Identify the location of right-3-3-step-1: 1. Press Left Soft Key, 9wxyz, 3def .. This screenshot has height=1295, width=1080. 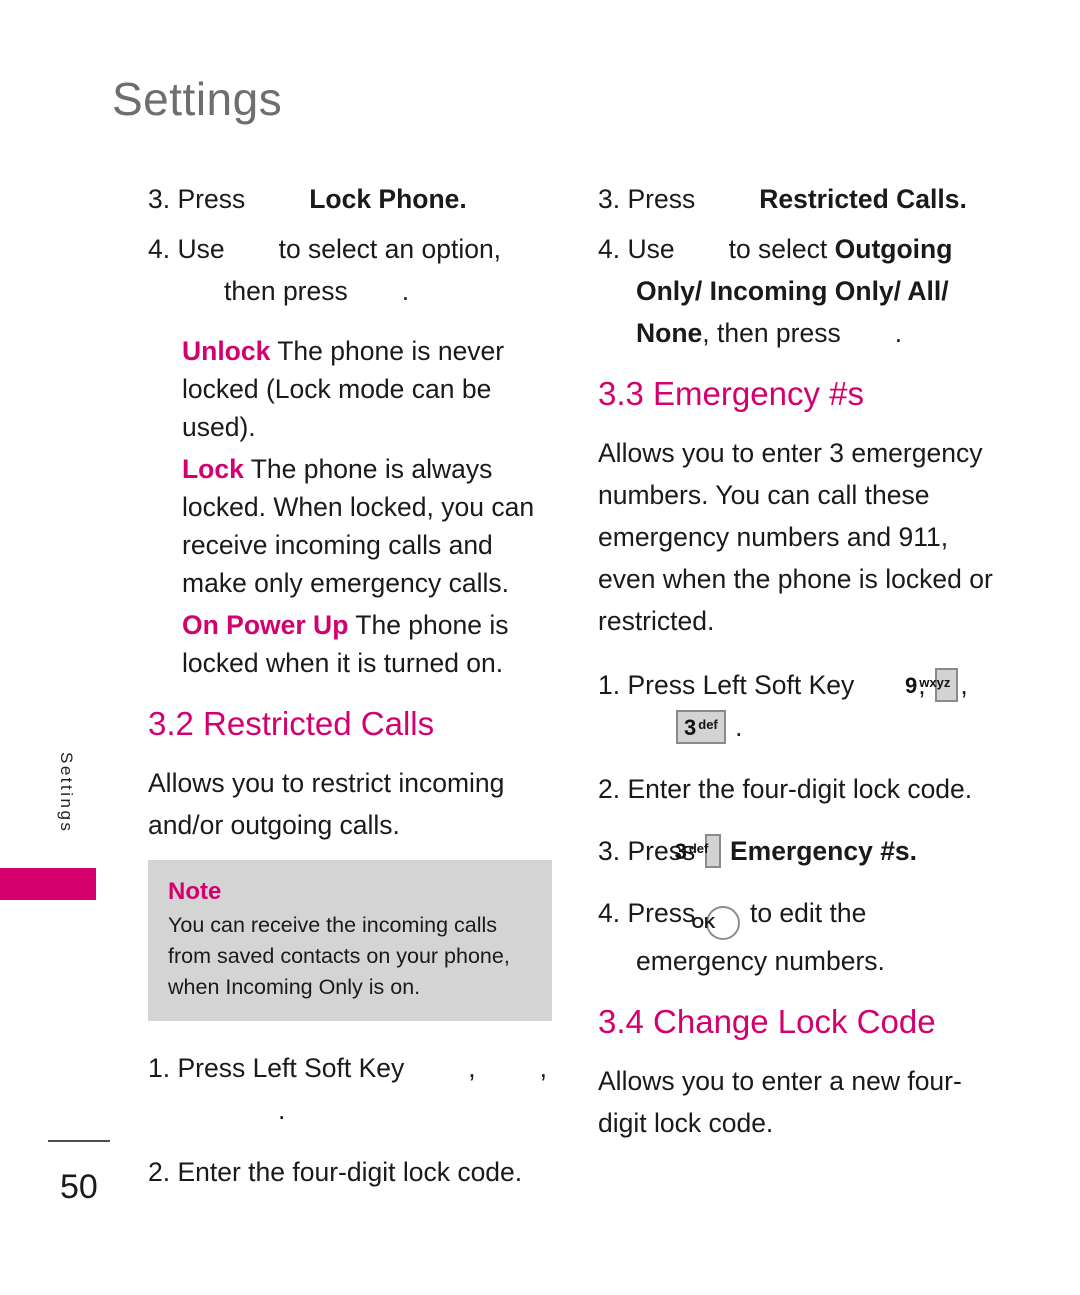
(800, 706).